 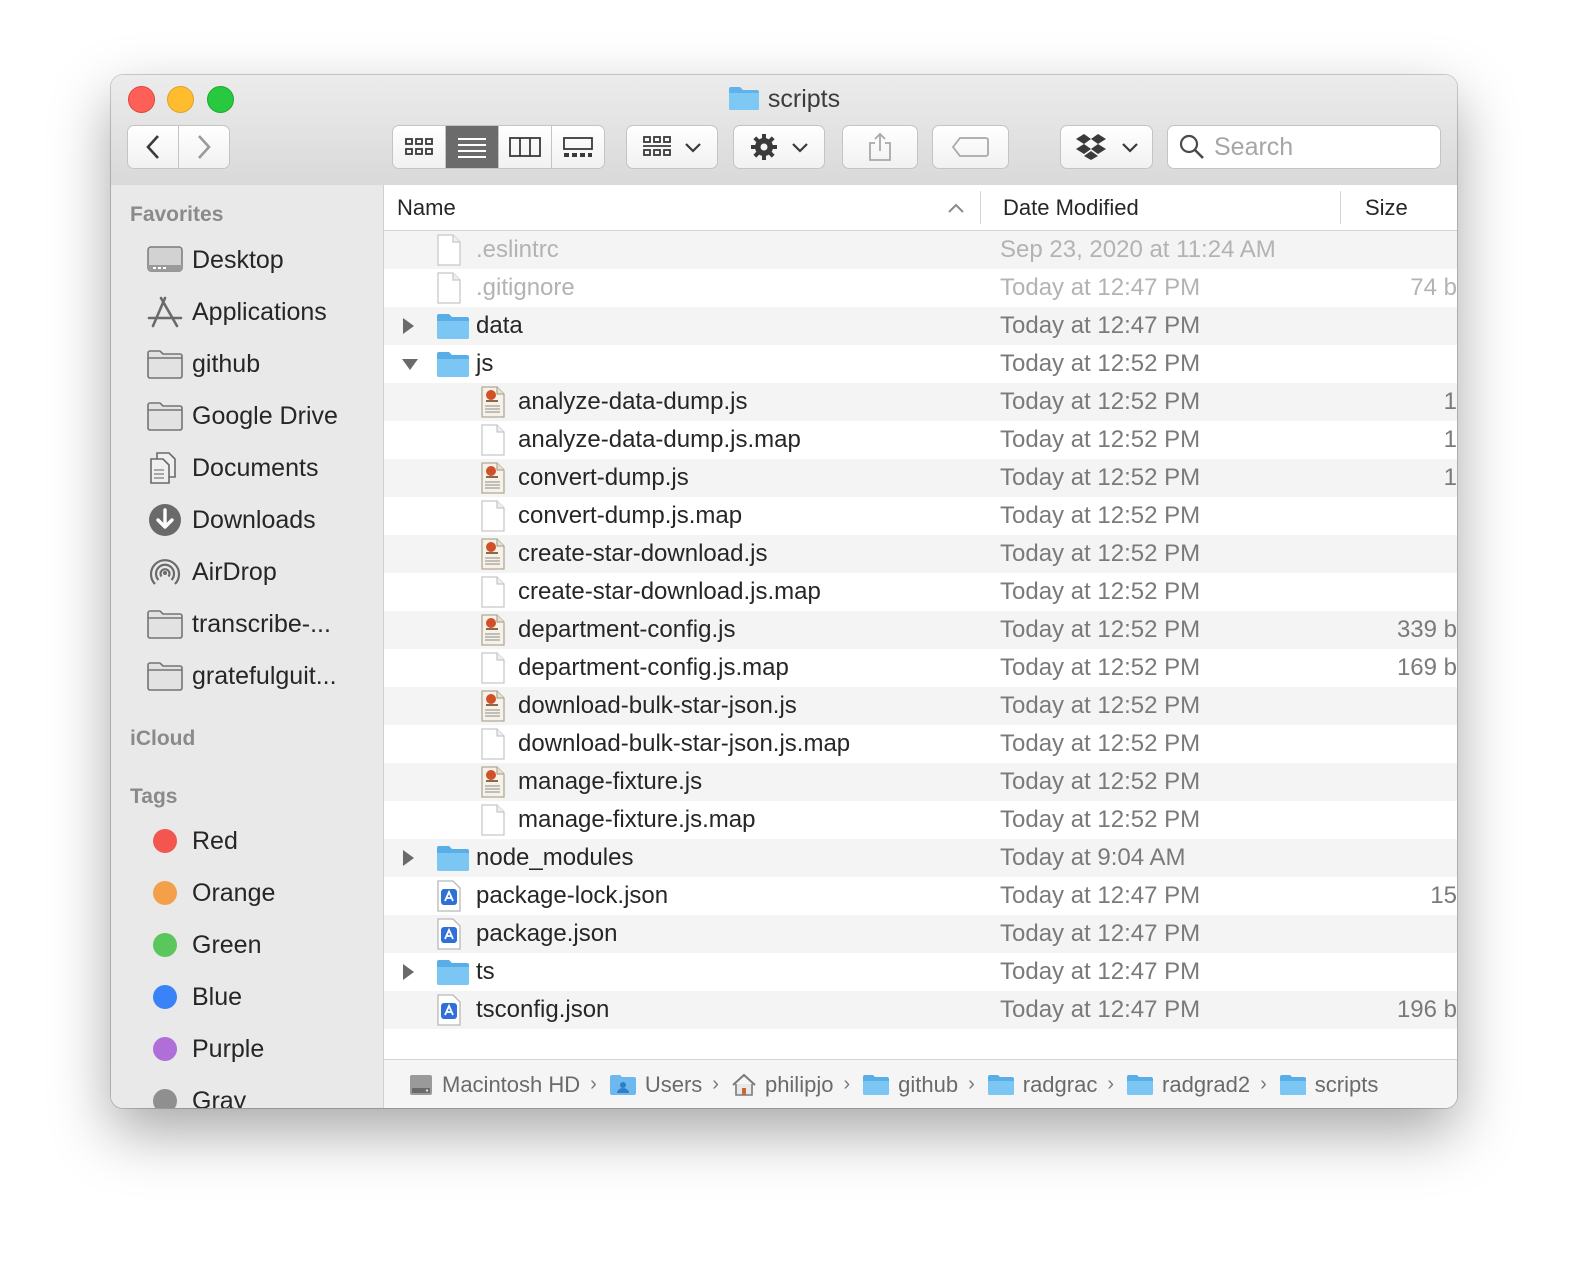 I want to click on name-column-header: Name, so click(x=426, y=207).